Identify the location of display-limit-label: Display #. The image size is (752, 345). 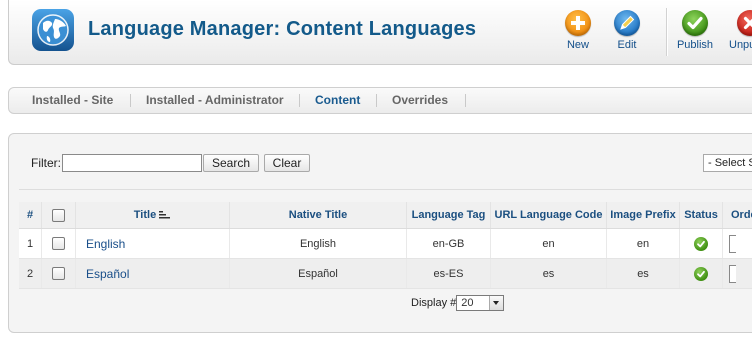
(434, 302).